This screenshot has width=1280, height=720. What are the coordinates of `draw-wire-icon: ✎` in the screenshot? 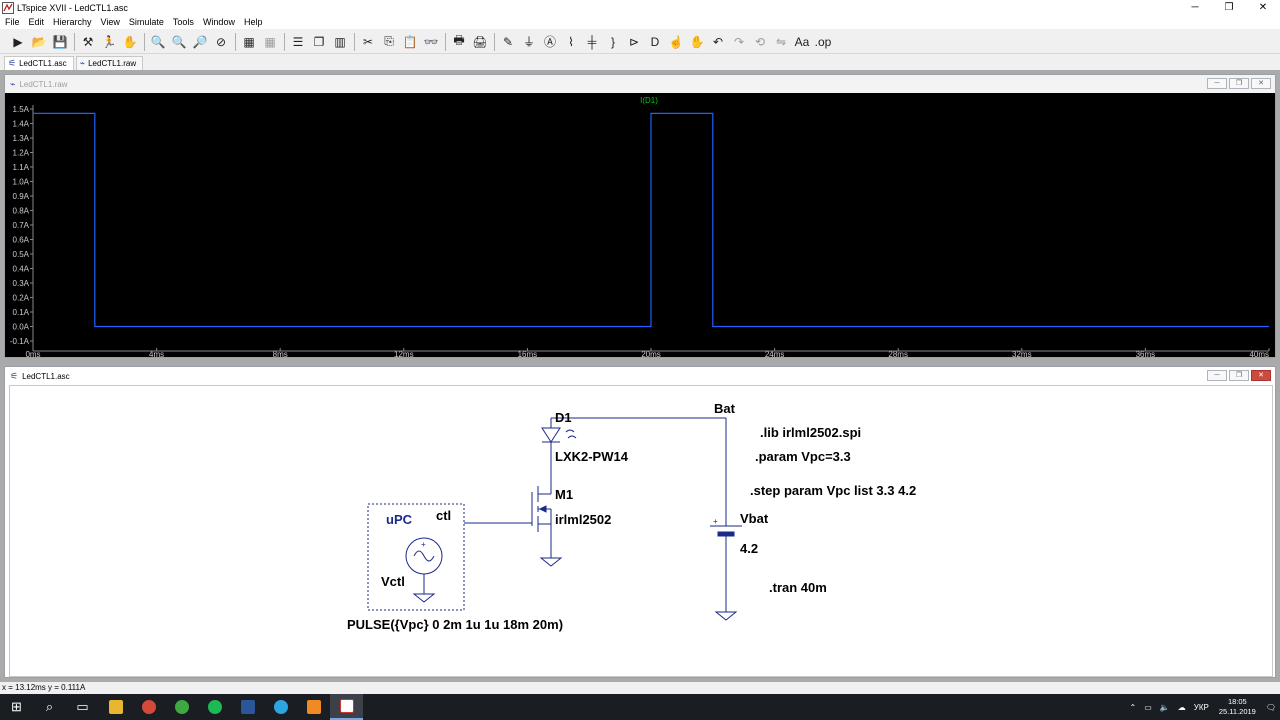 It's located at (508, 42).